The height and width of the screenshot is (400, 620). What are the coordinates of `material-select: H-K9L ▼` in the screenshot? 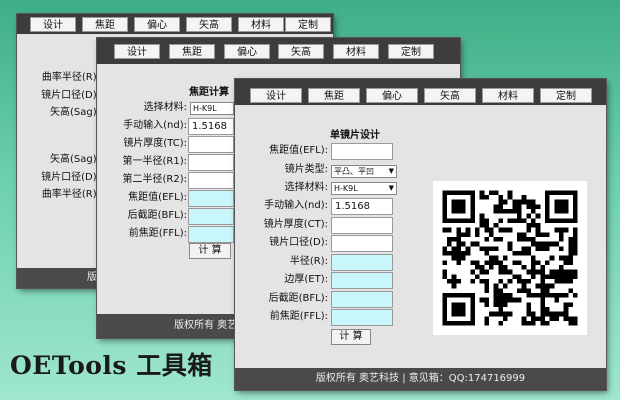 It's located at (364, 188).